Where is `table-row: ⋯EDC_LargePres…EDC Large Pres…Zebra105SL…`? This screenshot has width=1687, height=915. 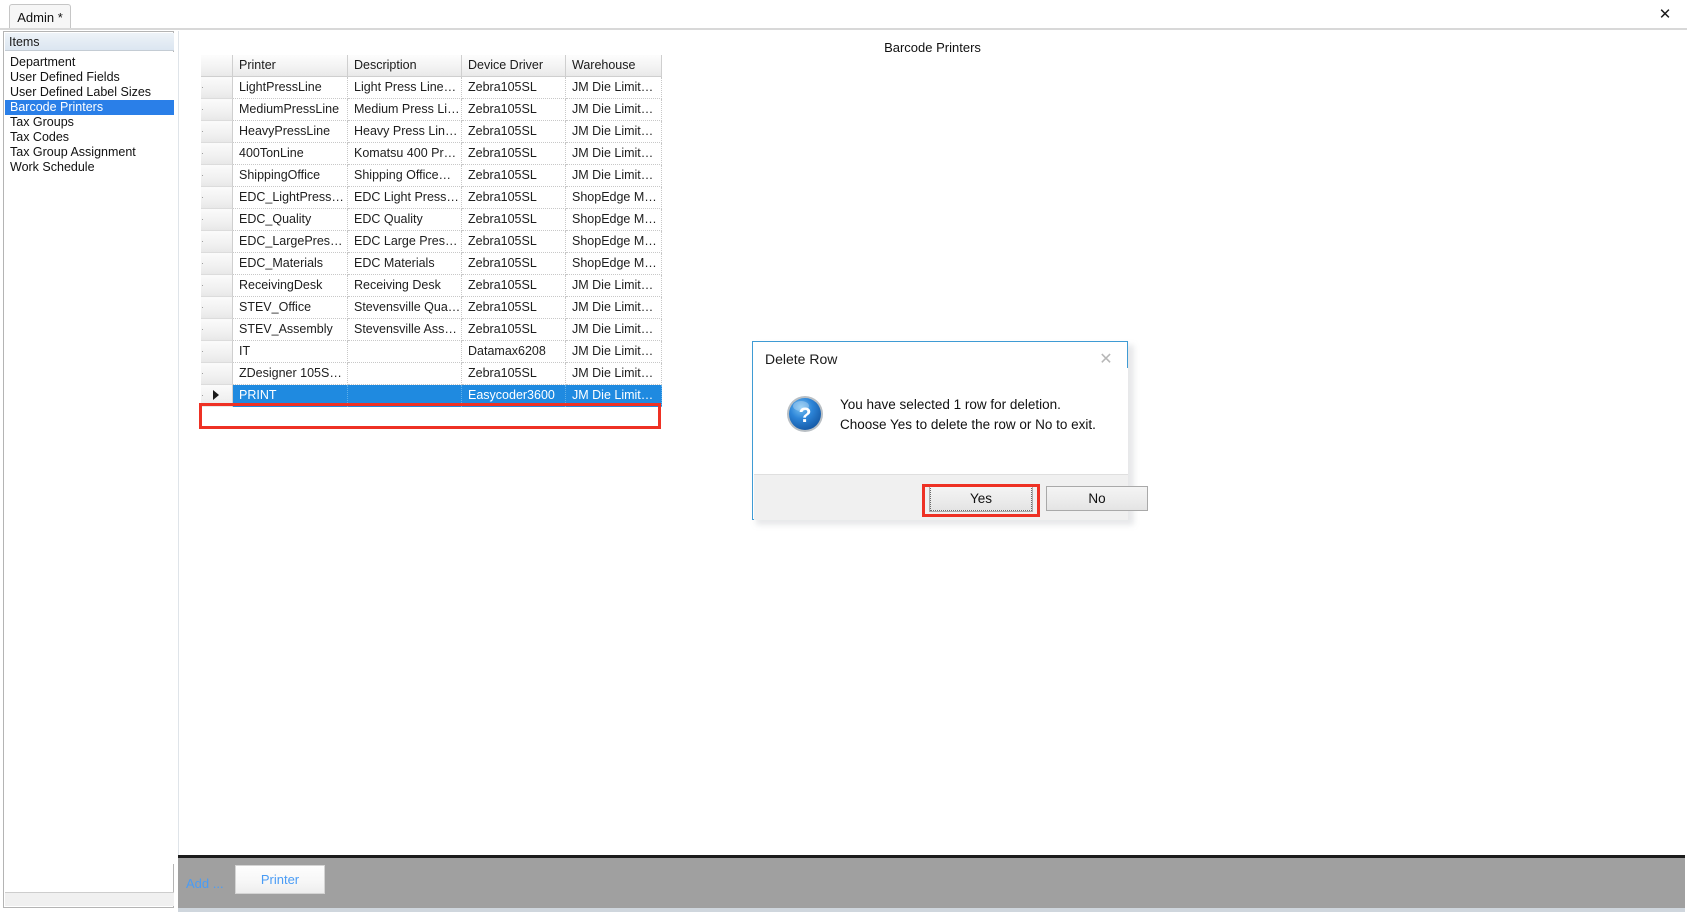
table-row: ⋯EDC_LargePres…EDC Large Pres…Zebra105SL… is located at coordinates (443, 242).